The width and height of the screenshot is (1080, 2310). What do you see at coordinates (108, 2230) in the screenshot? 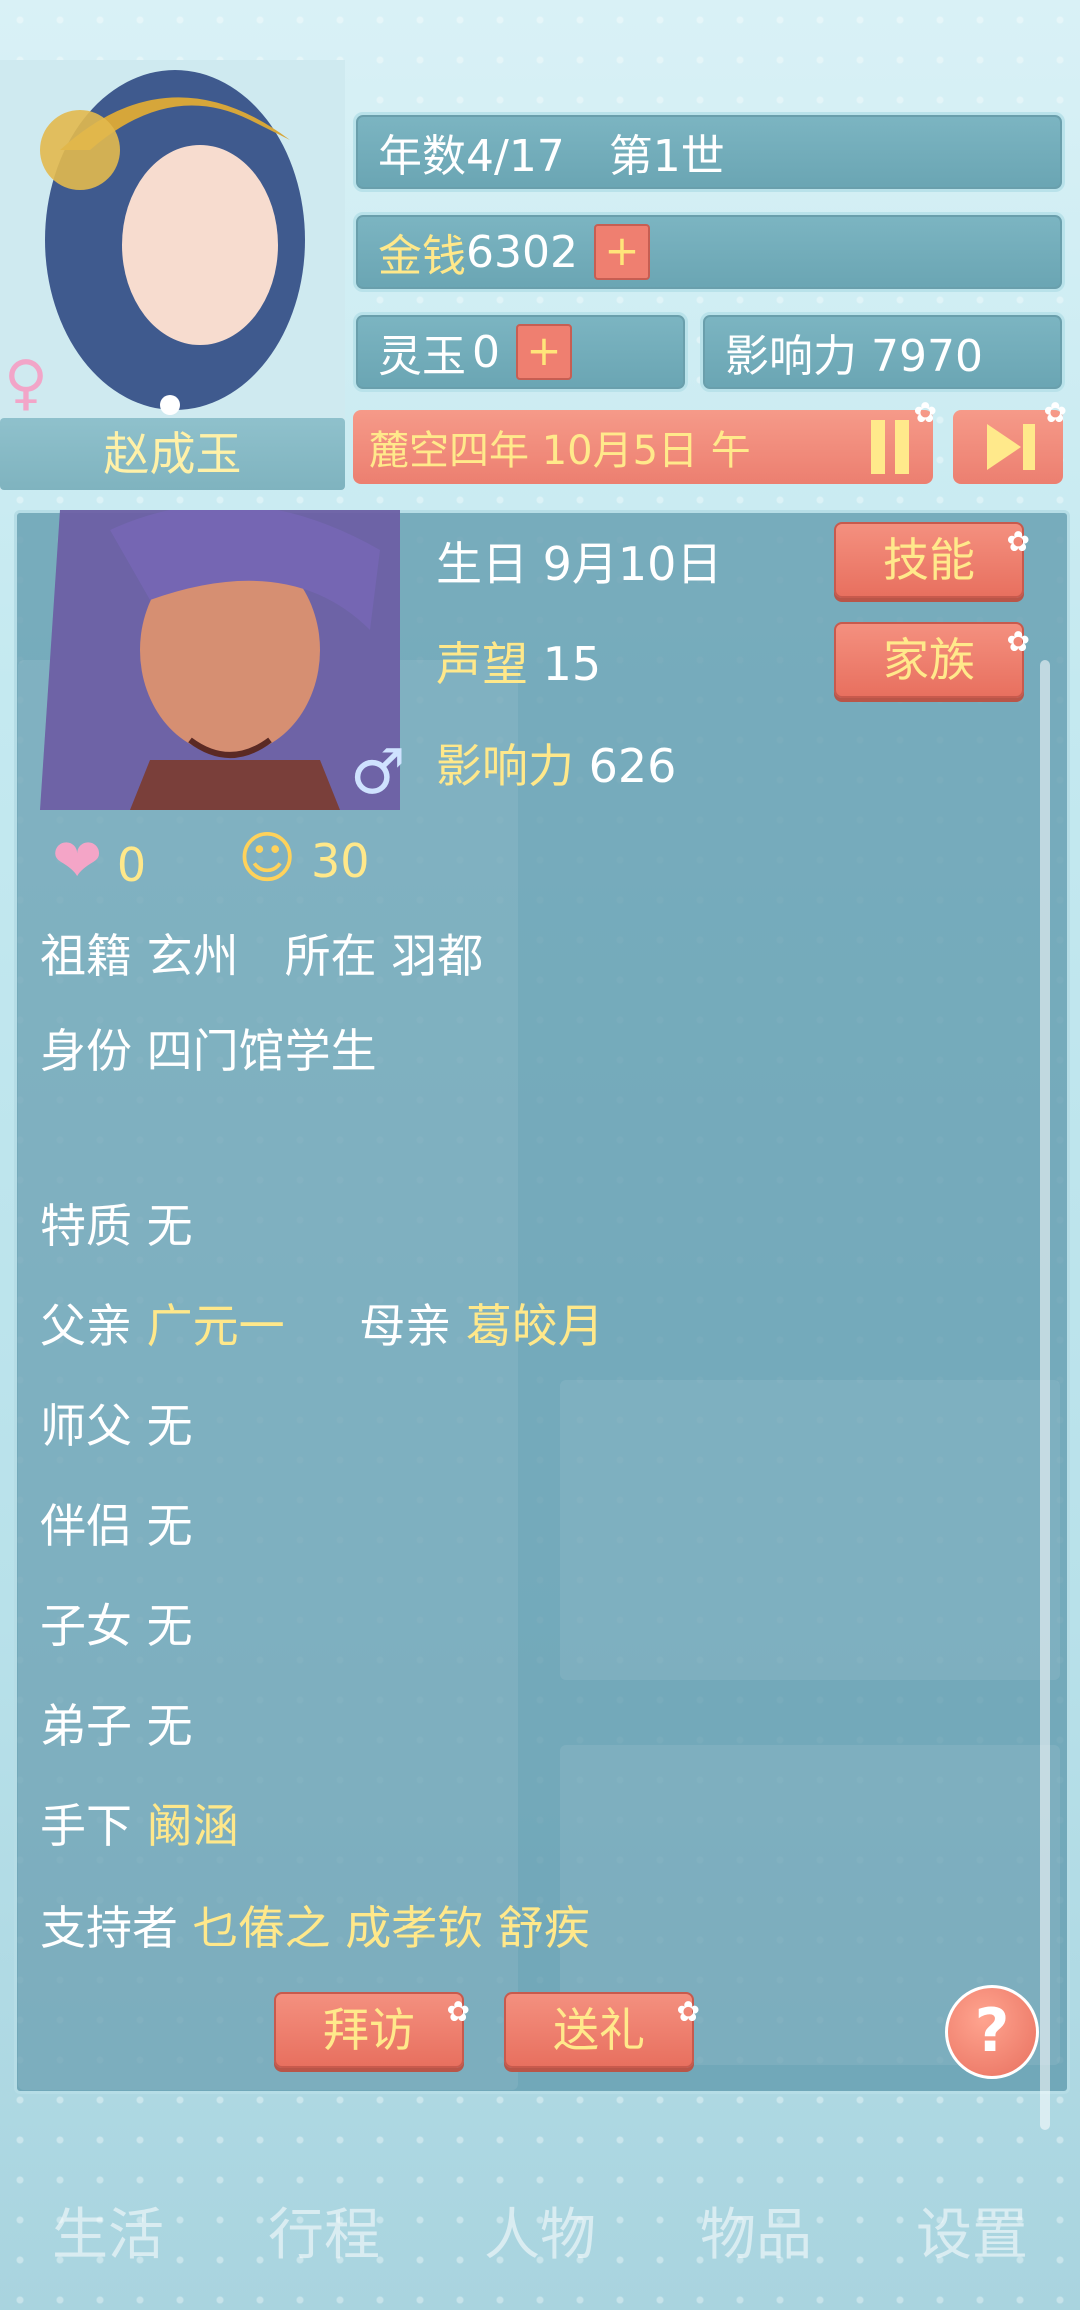
I see `nav-life: 生活` at bounding box center [108, 2230].